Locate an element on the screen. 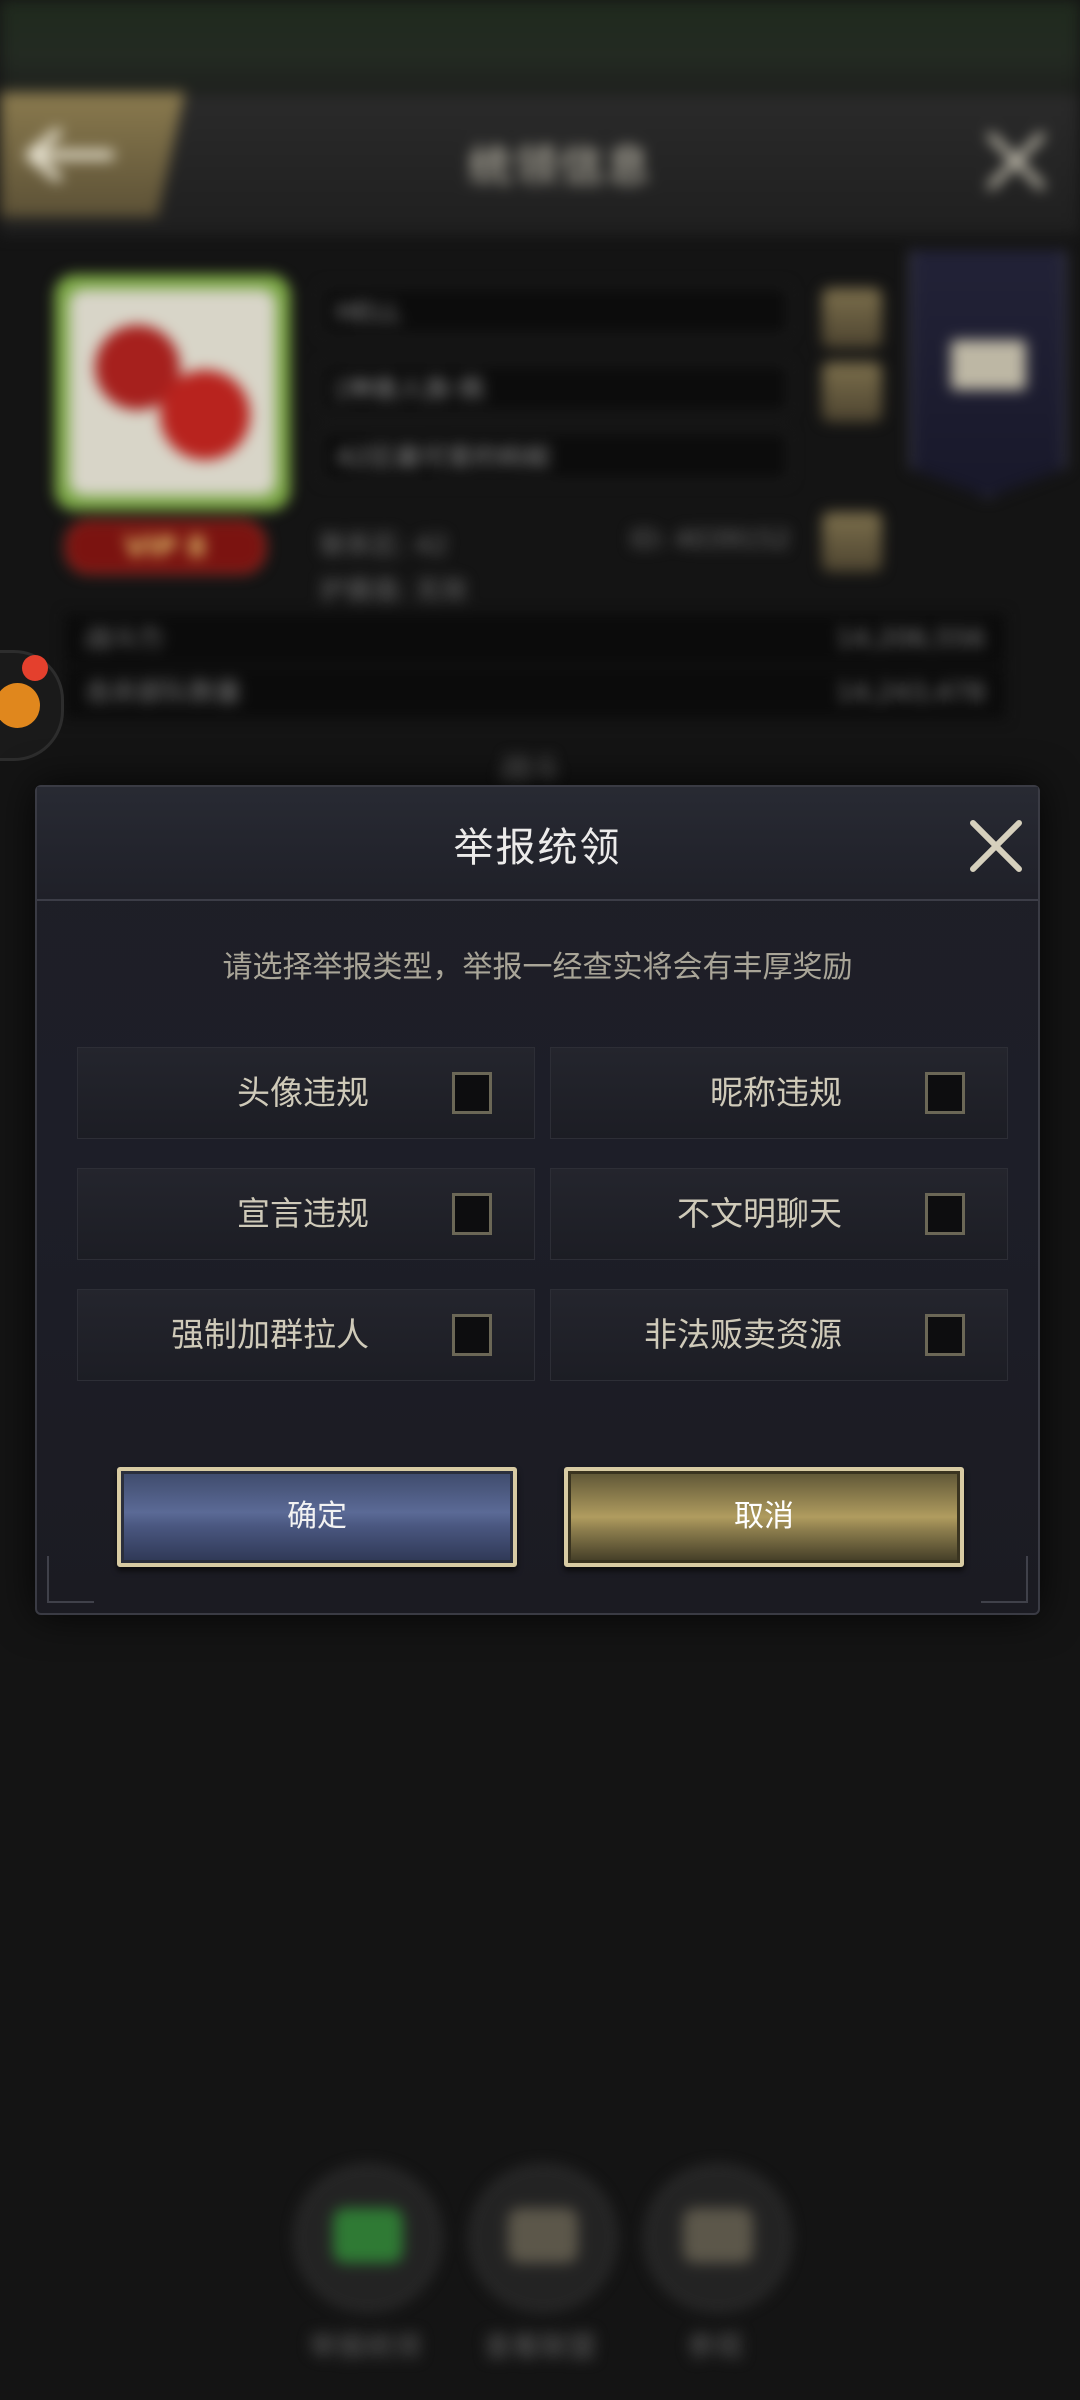  dock-report-button is located at coordinates (368, 2238).